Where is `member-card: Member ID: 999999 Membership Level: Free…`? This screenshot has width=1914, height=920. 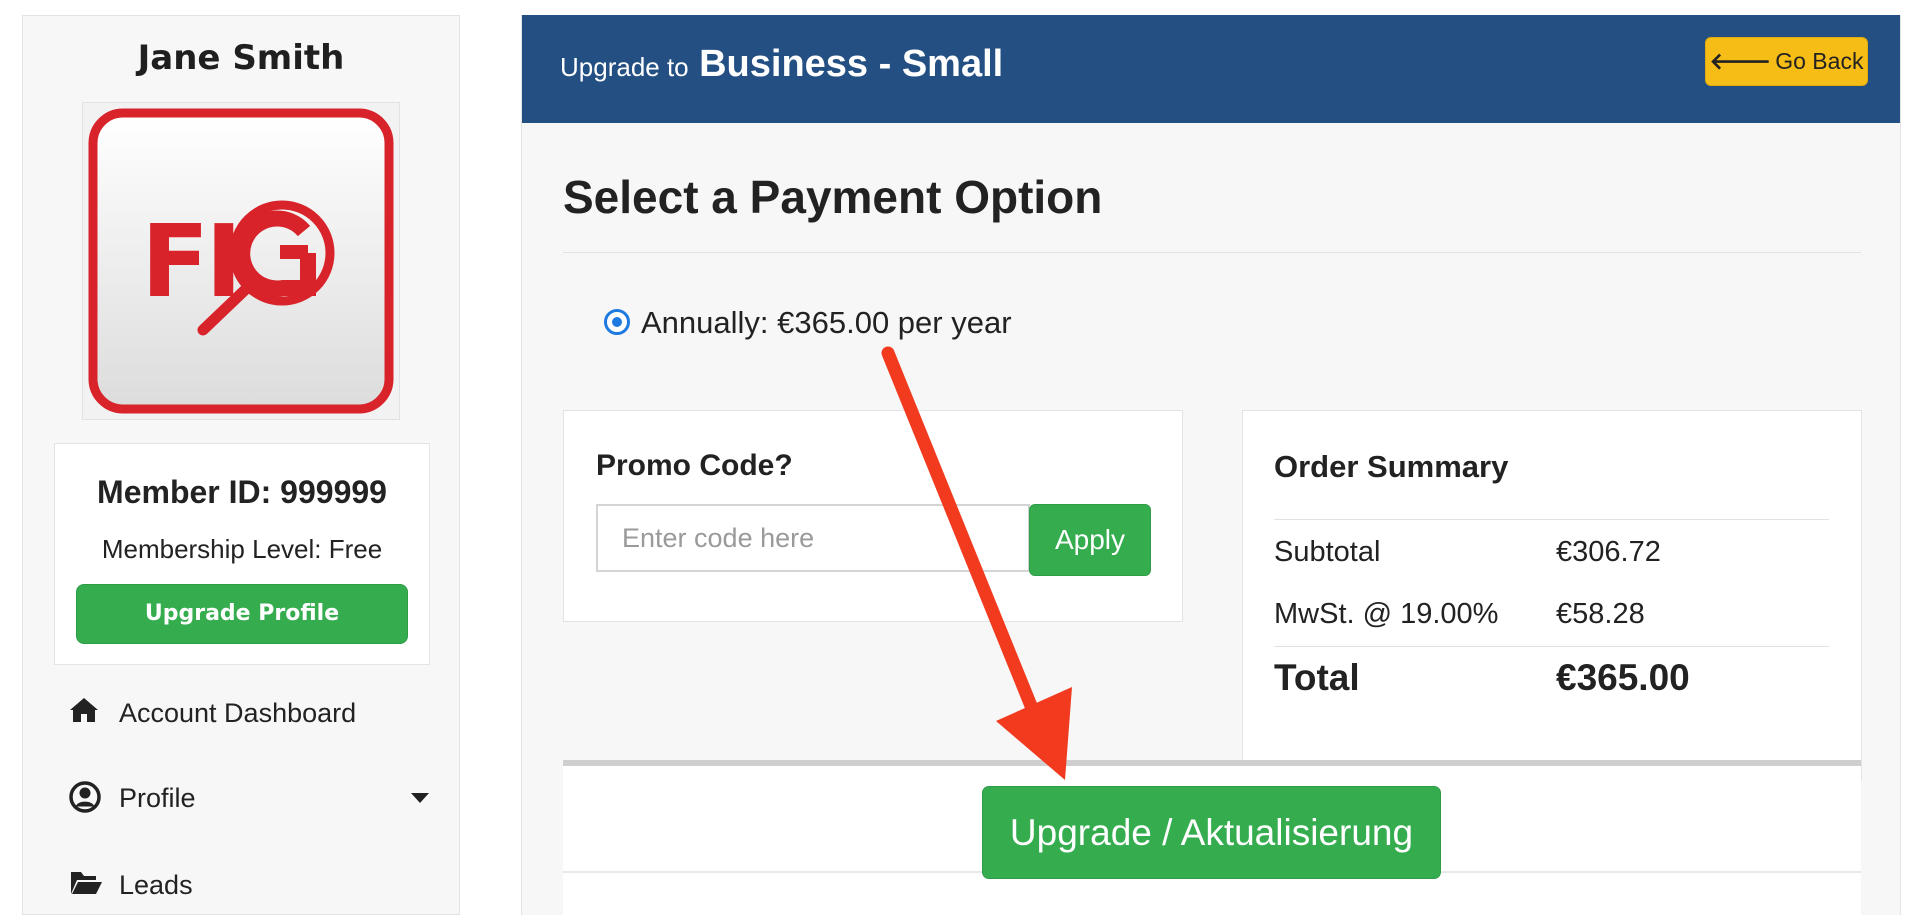
member-card: Member ID: 999999 Membership Level: Free… is located at coordinates (242, 554).